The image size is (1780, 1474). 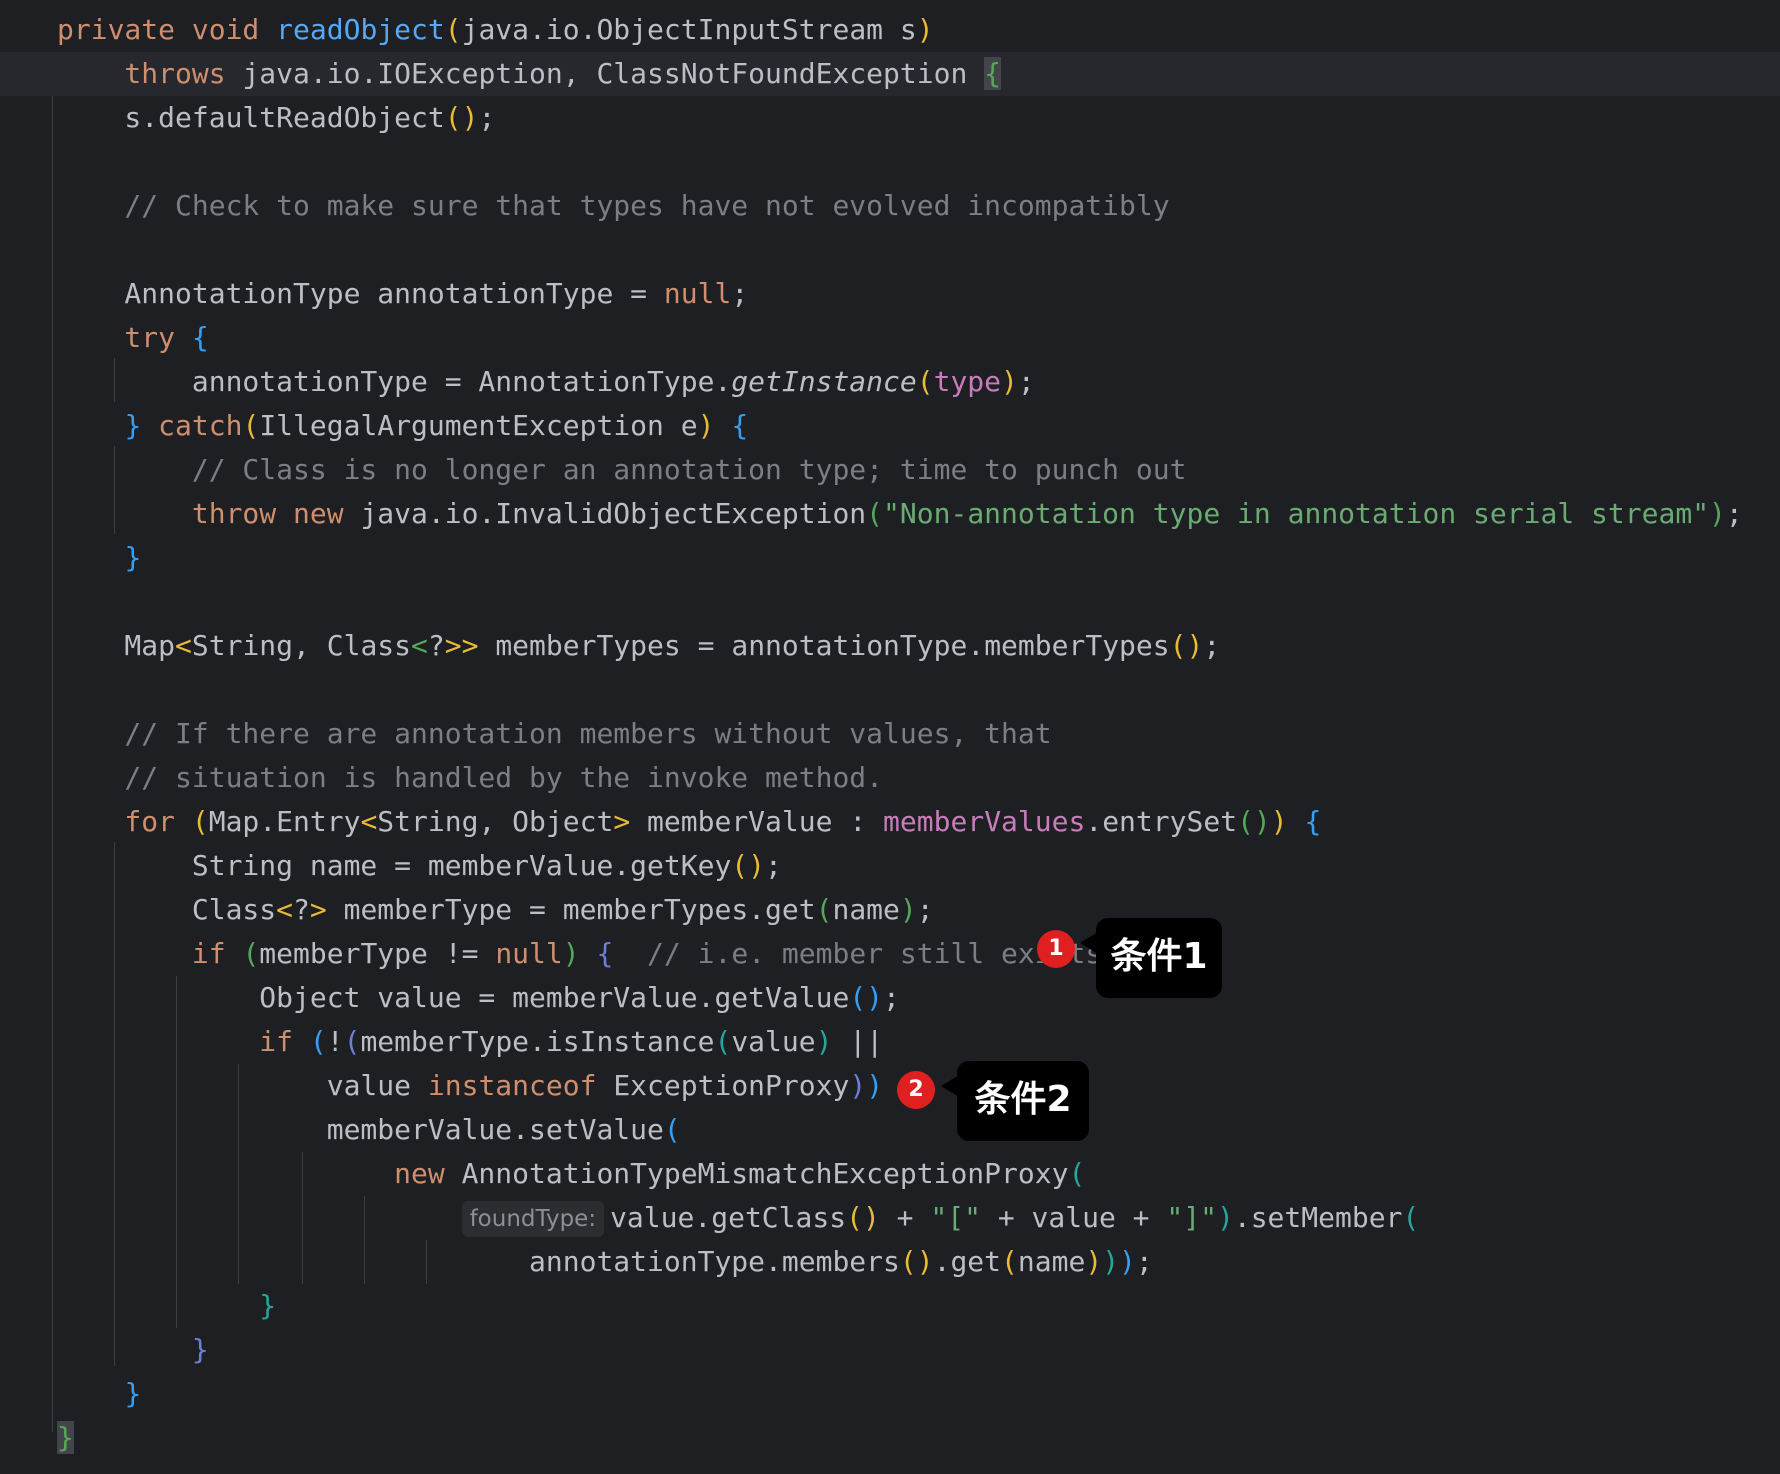 What do you see at coordinates (192, 425) in the screenshot?
I see `code-token: catch` at bounding box center [192, 425].